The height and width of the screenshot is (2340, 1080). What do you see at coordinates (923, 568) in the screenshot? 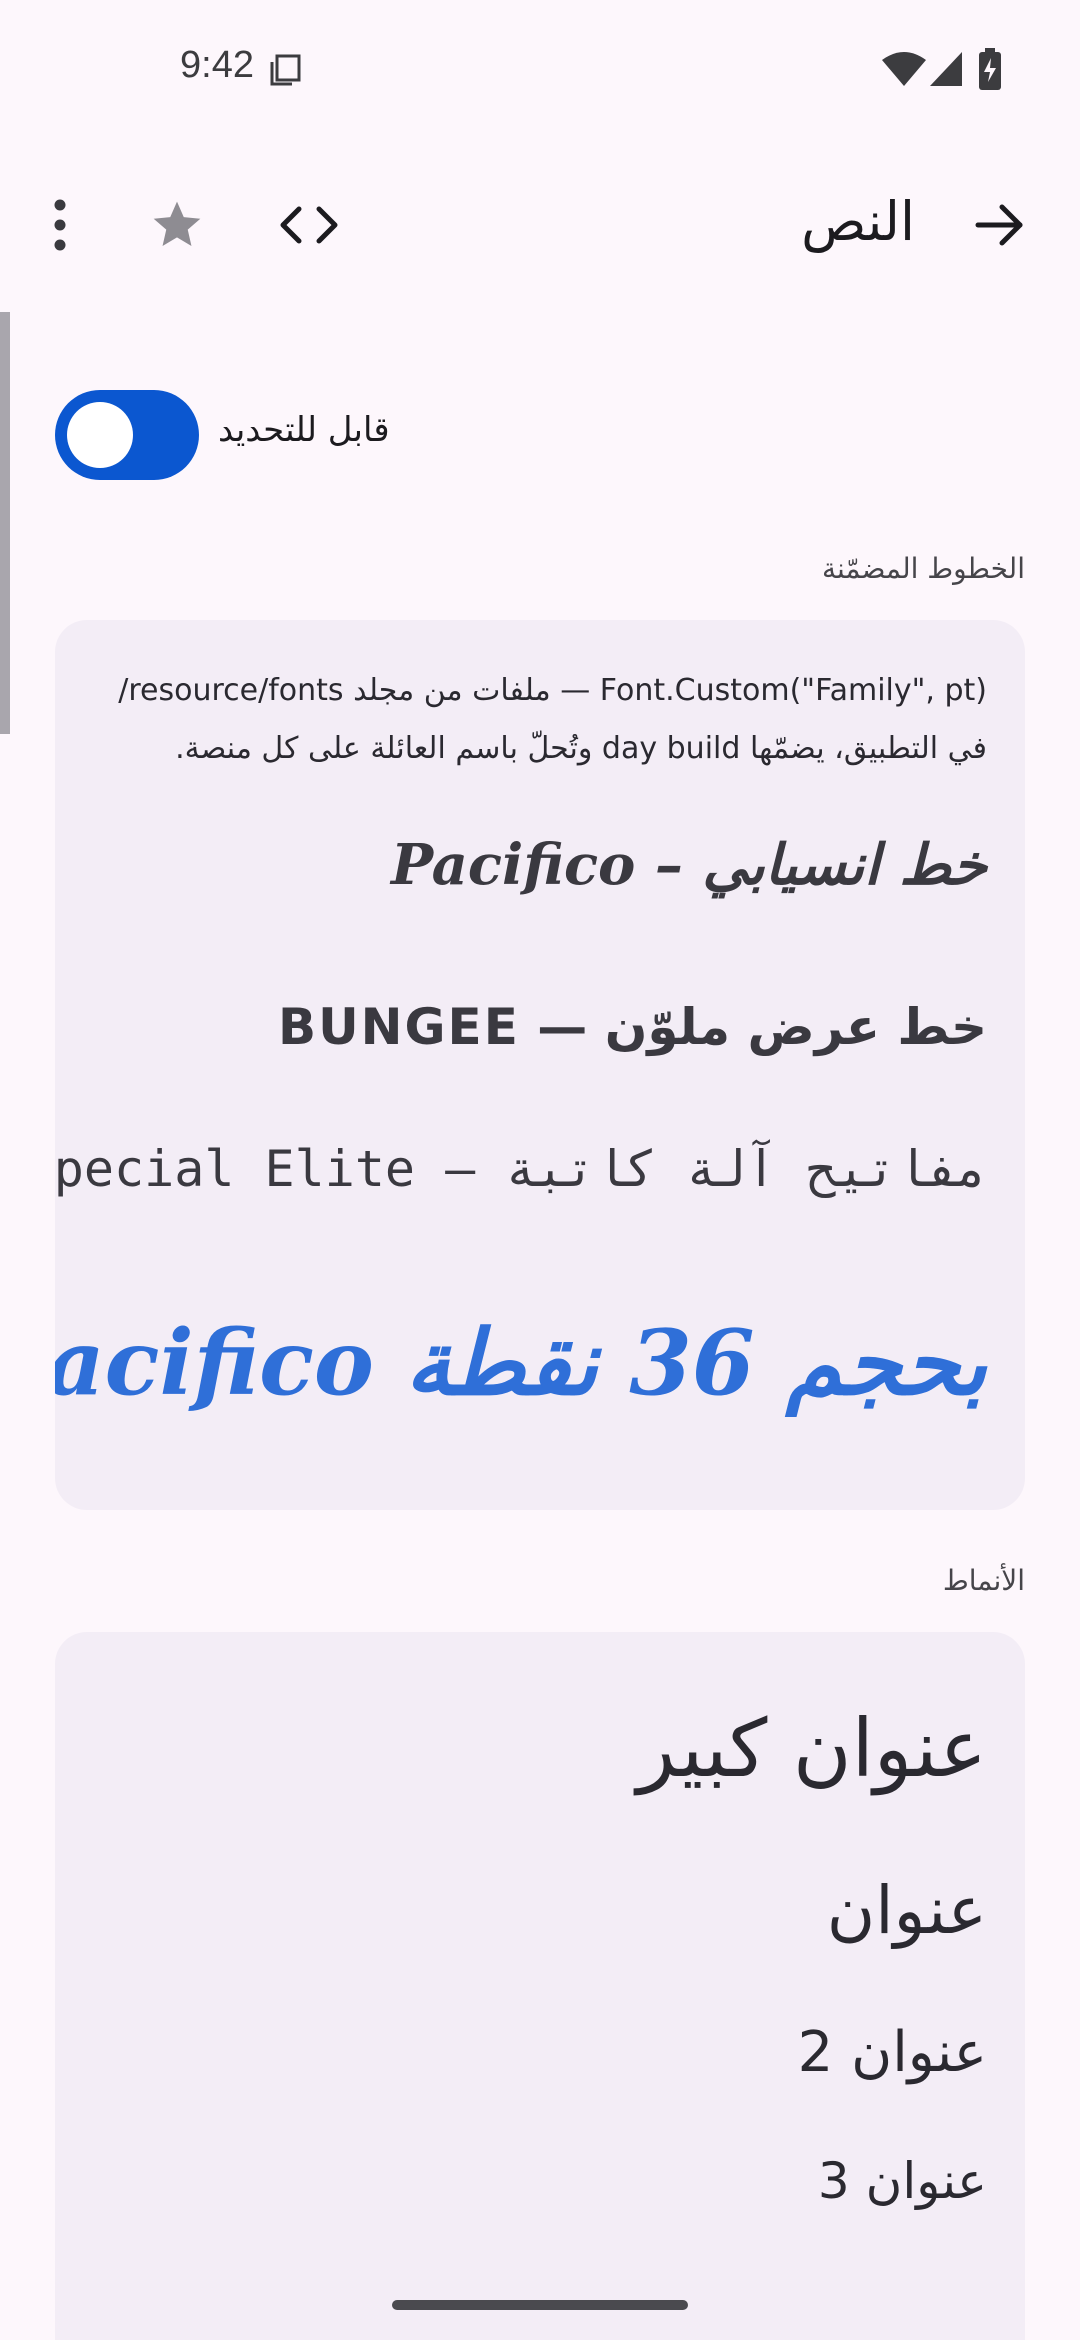
I see `embedded-fonts-heading: الخطوط المضمّنة` at bounding box center [923, 568].